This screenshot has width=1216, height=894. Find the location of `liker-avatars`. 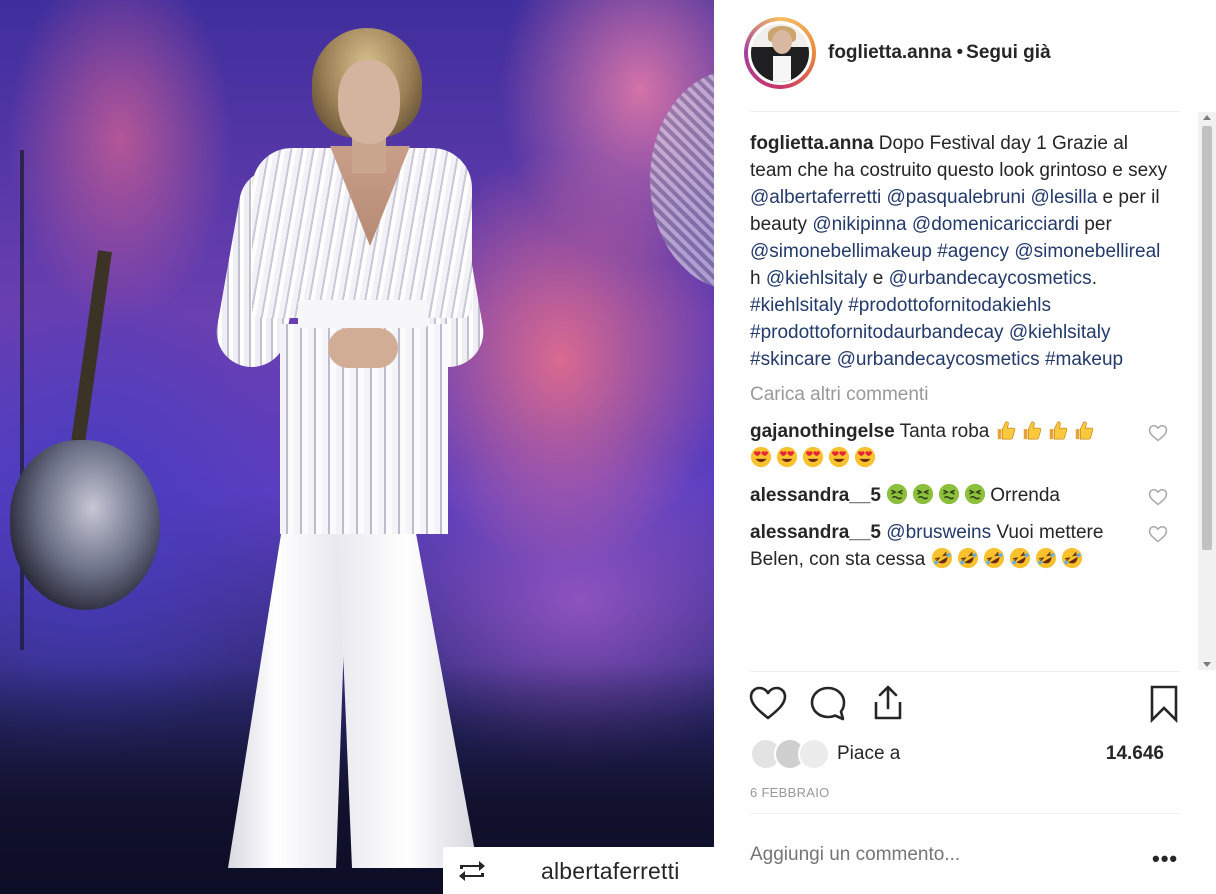

liker-avatars is located at coordinates (791, 754).